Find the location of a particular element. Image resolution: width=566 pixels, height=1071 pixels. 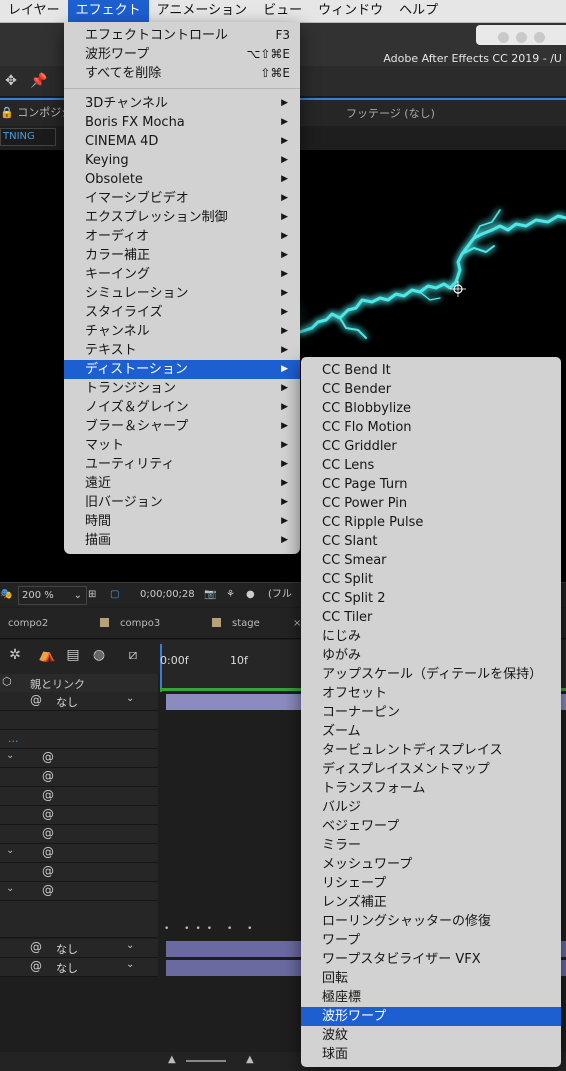

submenu-item-distortion-effect: CC Bend It is located at coordinates (431, 370).